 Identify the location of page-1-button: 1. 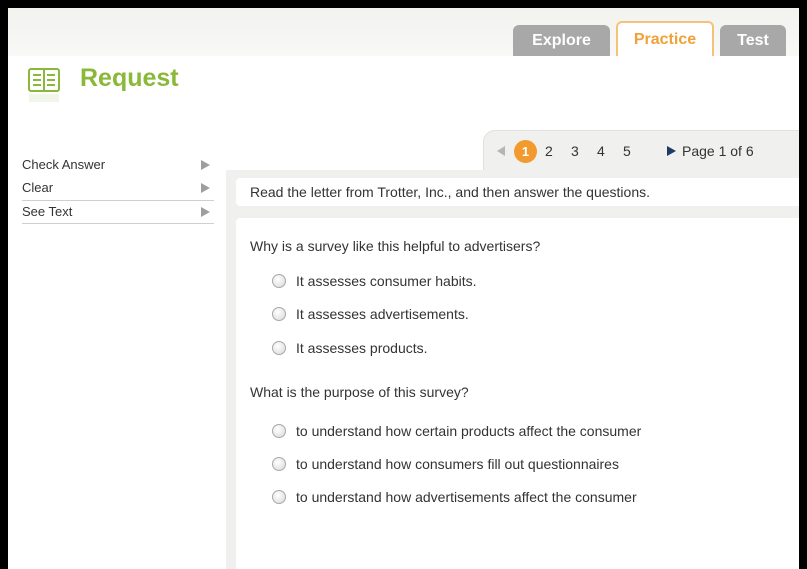
(525, 151).